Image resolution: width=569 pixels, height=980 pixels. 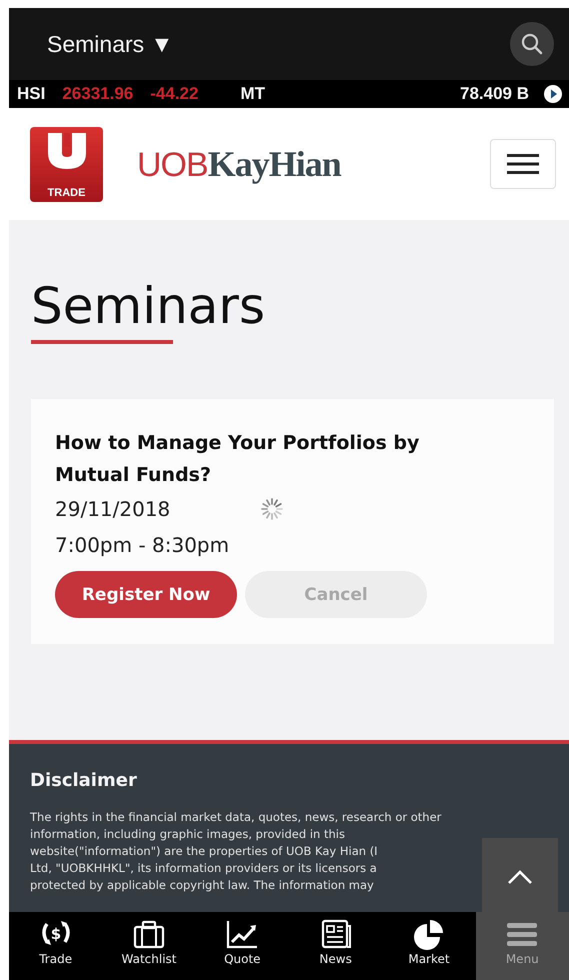 I want to click on brand-wordmark: UOBKayHian, so click(x=239, y=164).